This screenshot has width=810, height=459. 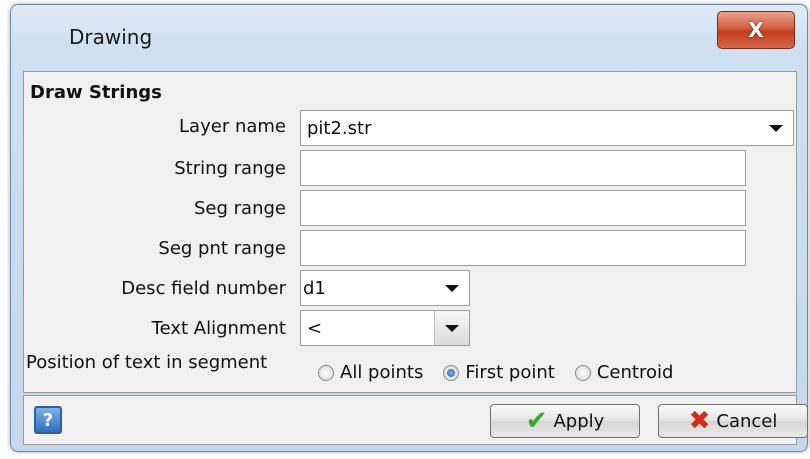 I want to click on seg-pnt-range-label: Seg pnt range, so click(x=222, y=248).